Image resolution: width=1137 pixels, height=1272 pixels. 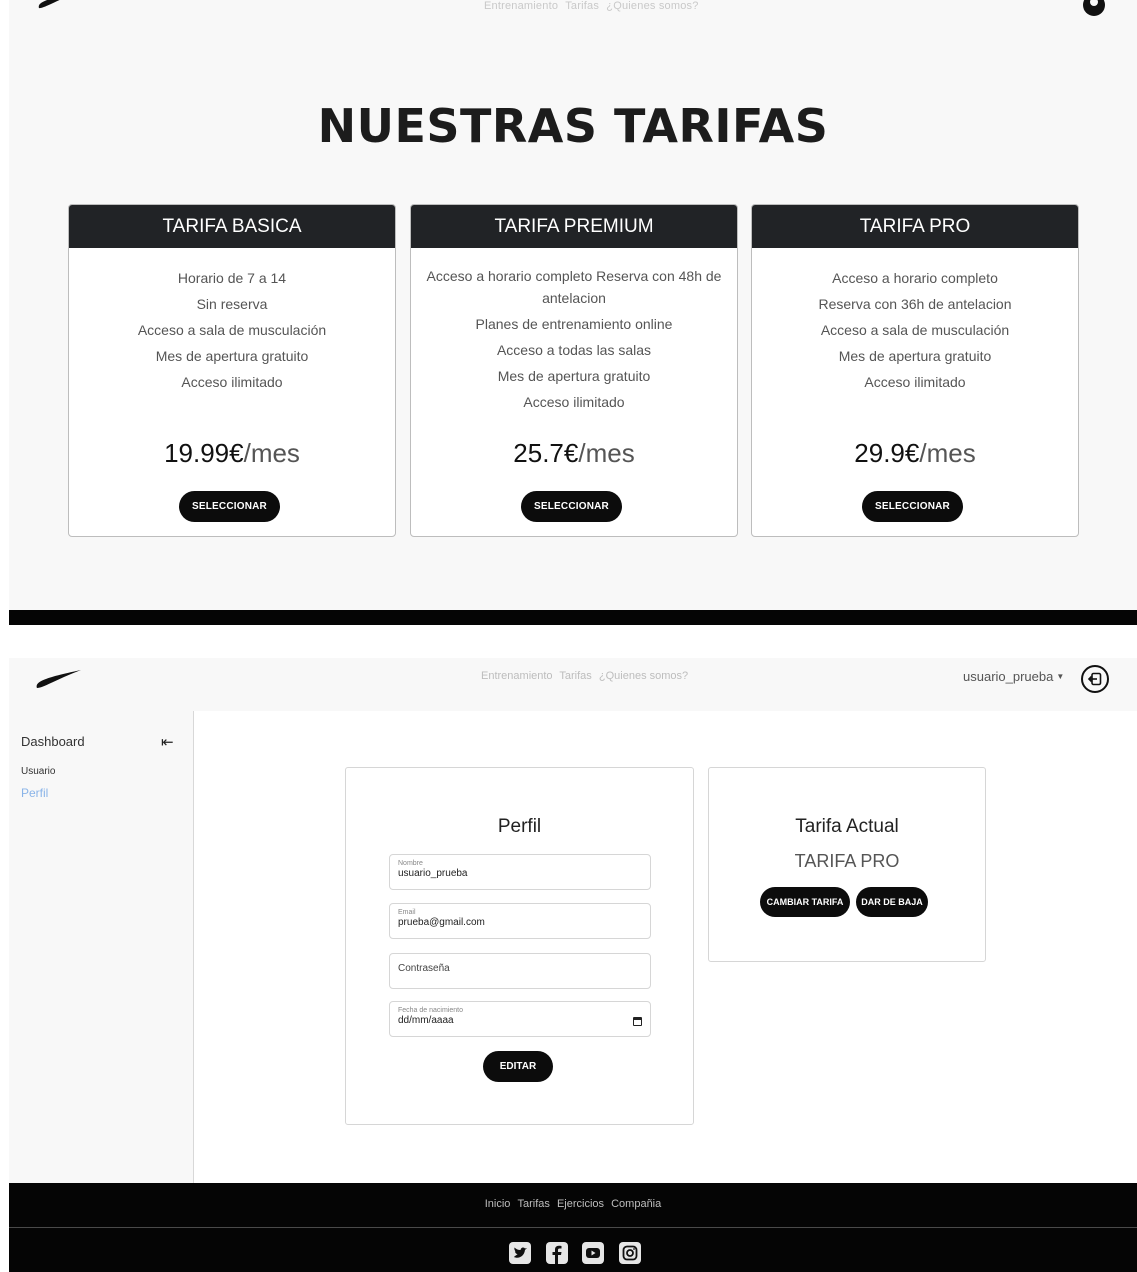 What do you see at coordinates (101, 947) in the screenshot?
I see `sidebar: Dashboard ⇤ Usuario Perfil` at bounding box center [101, 947].